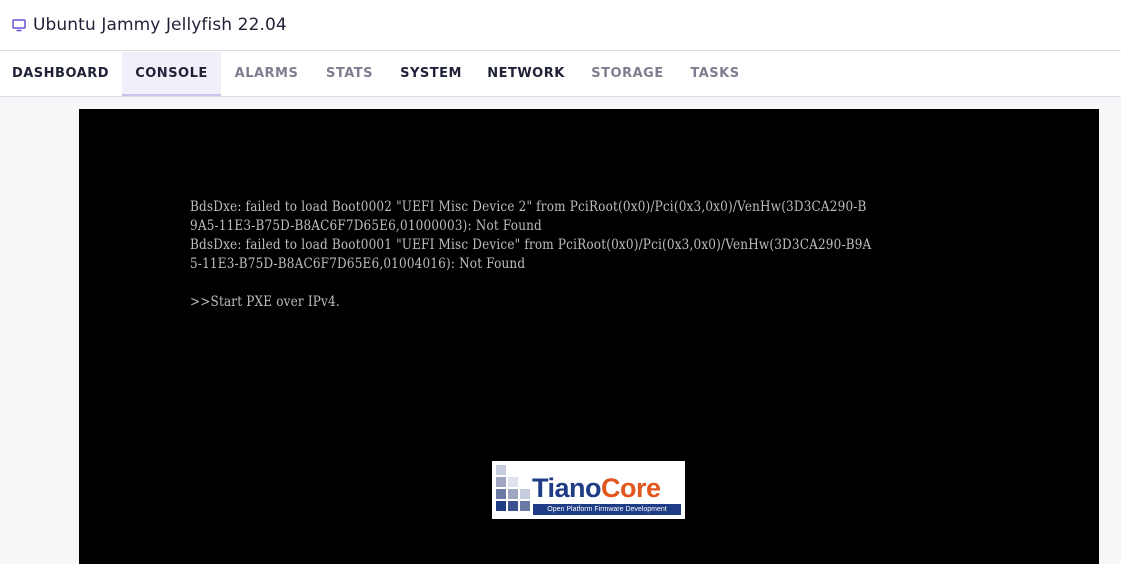  I want to click on logo-wordmark: TianoCore, so click(596, 488).